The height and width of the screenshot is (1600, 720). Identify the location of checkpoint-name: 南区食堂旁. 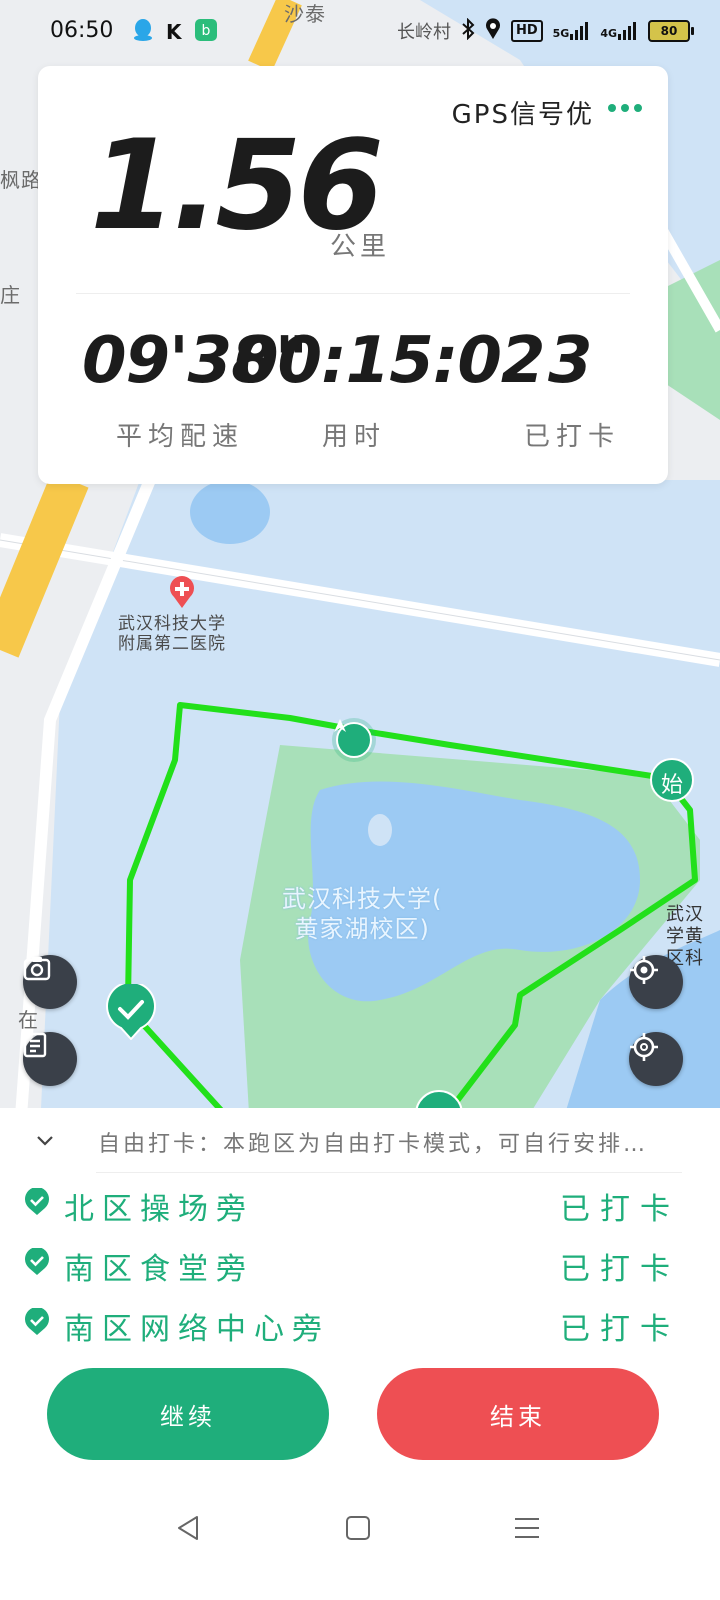
(159, 1269).